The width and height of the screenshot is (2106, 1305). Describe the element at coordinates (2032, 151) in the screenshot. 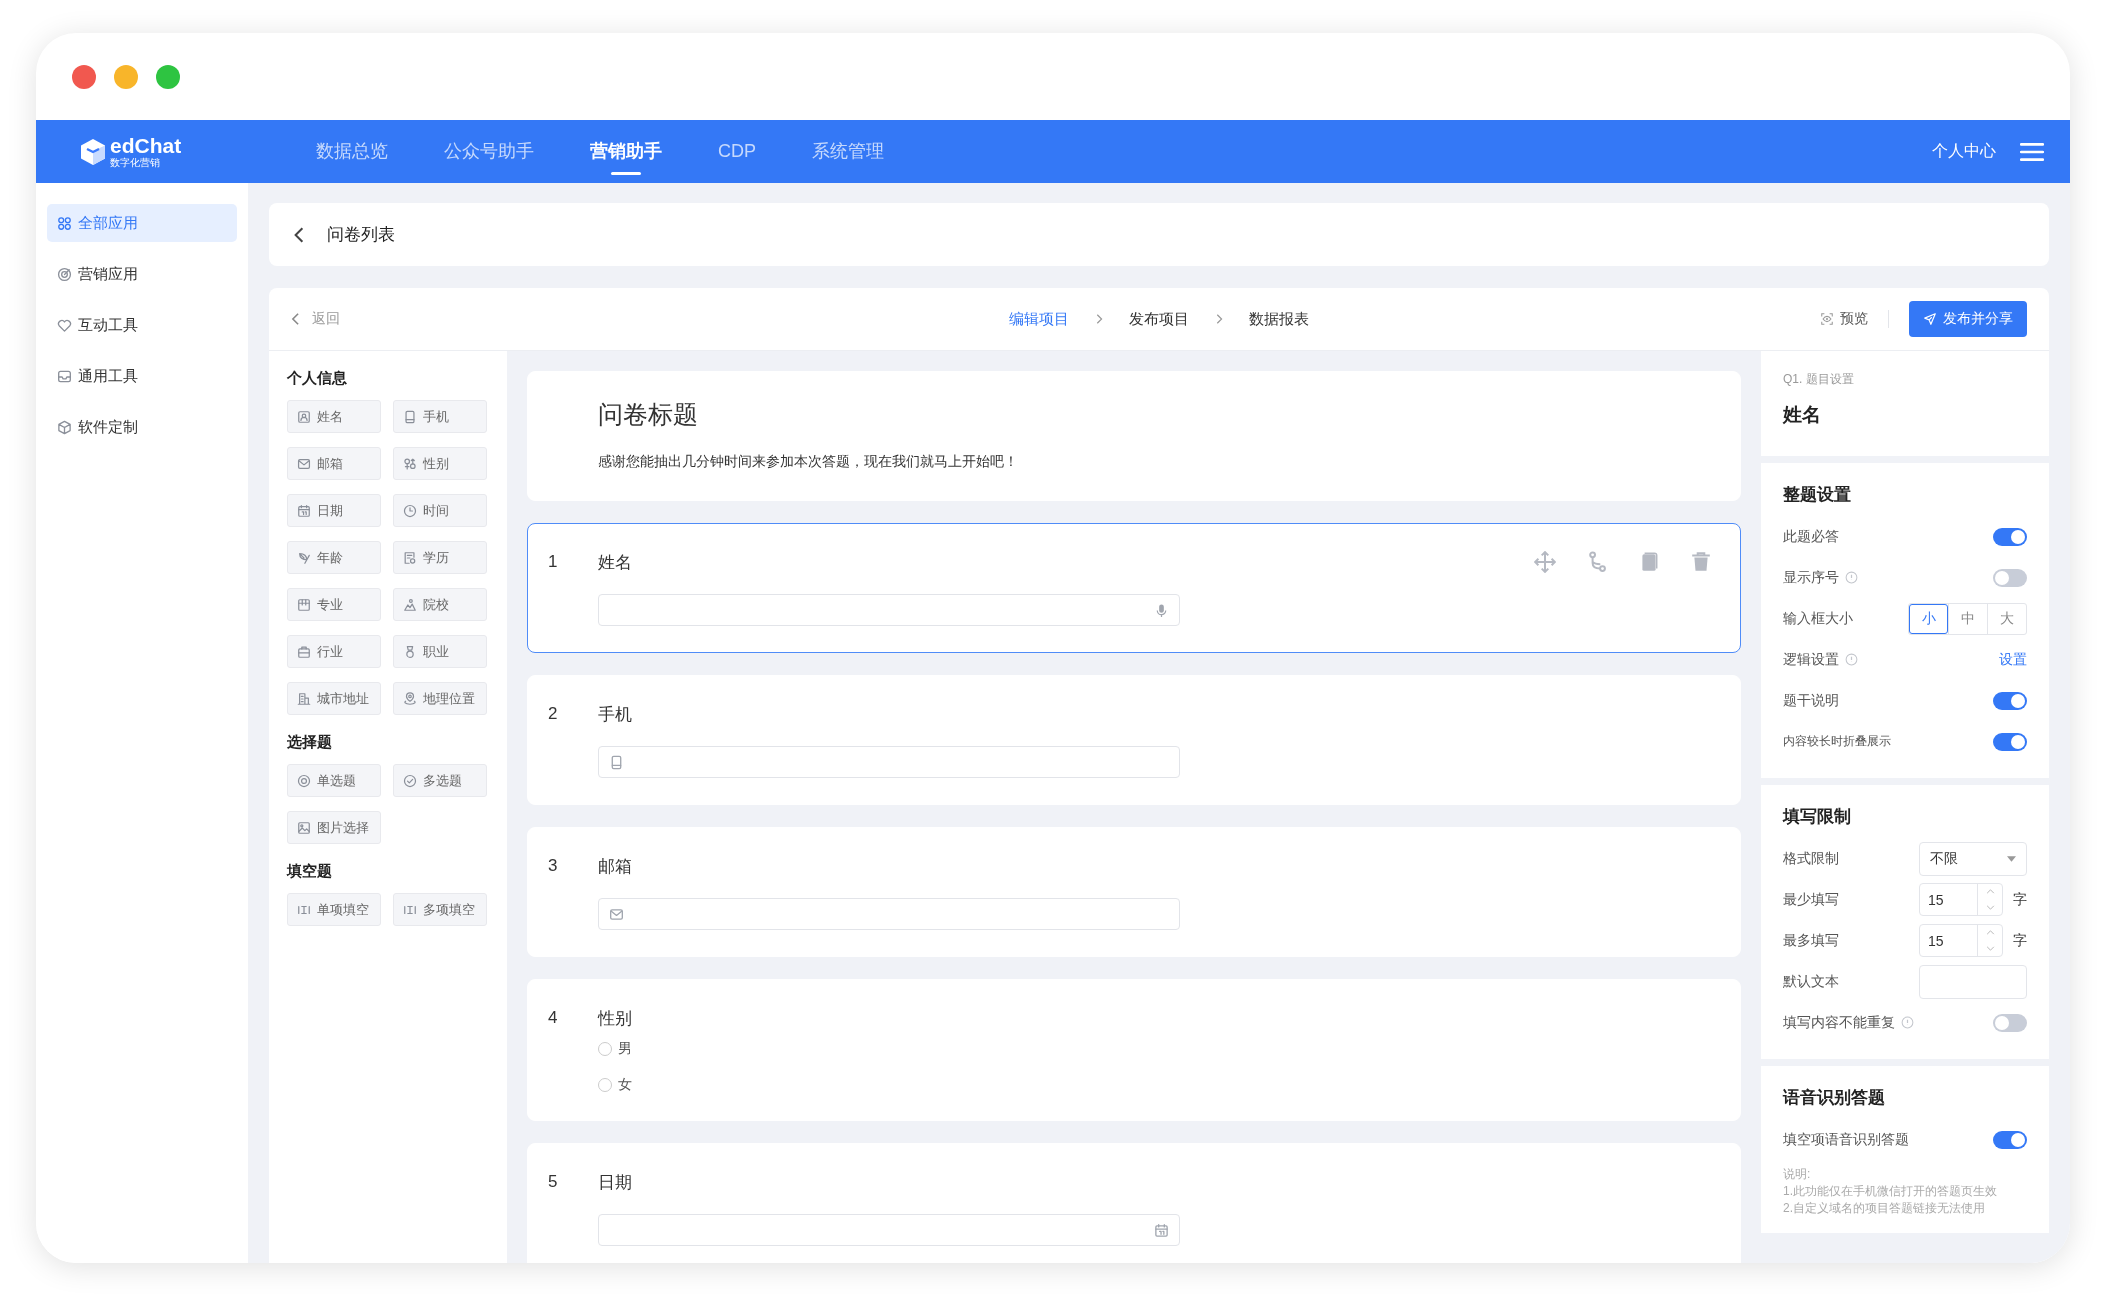

I see `menu-icon` at that location.